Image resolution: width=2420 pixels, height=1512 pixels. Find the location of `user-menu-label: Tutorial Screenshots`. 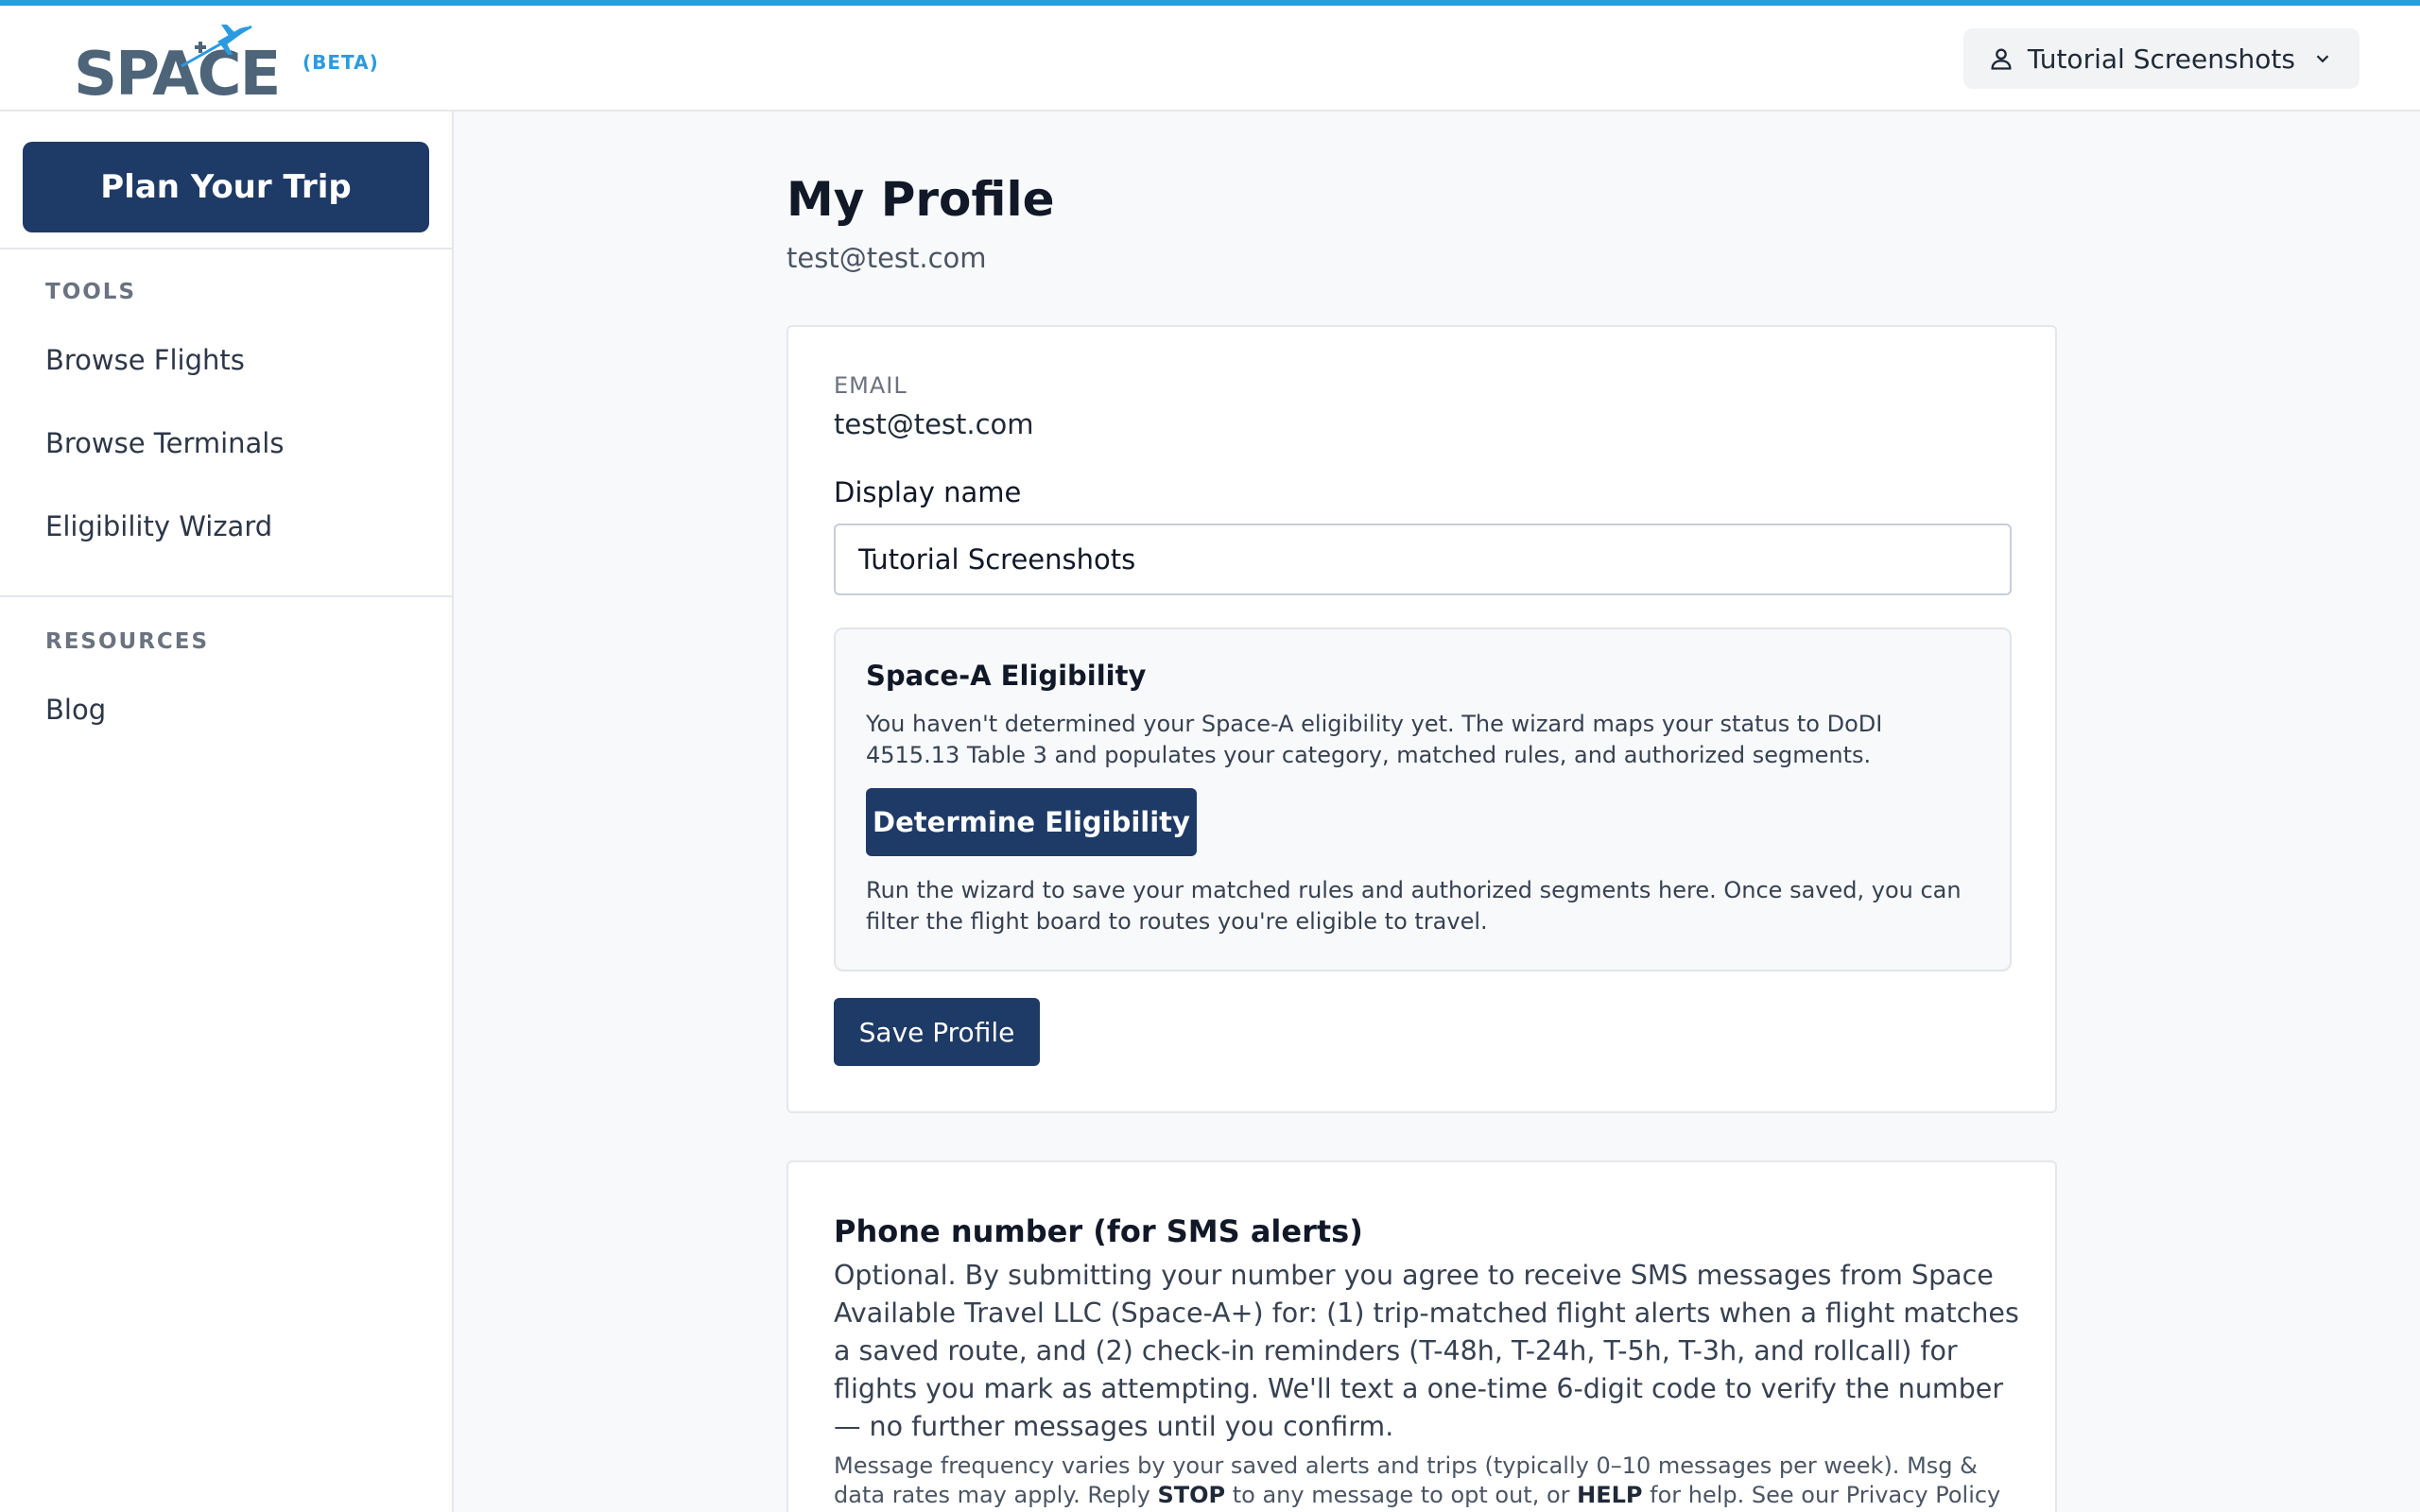

user-menu-label: Tutorial Screenshots is located at coordinates (2161, 59).